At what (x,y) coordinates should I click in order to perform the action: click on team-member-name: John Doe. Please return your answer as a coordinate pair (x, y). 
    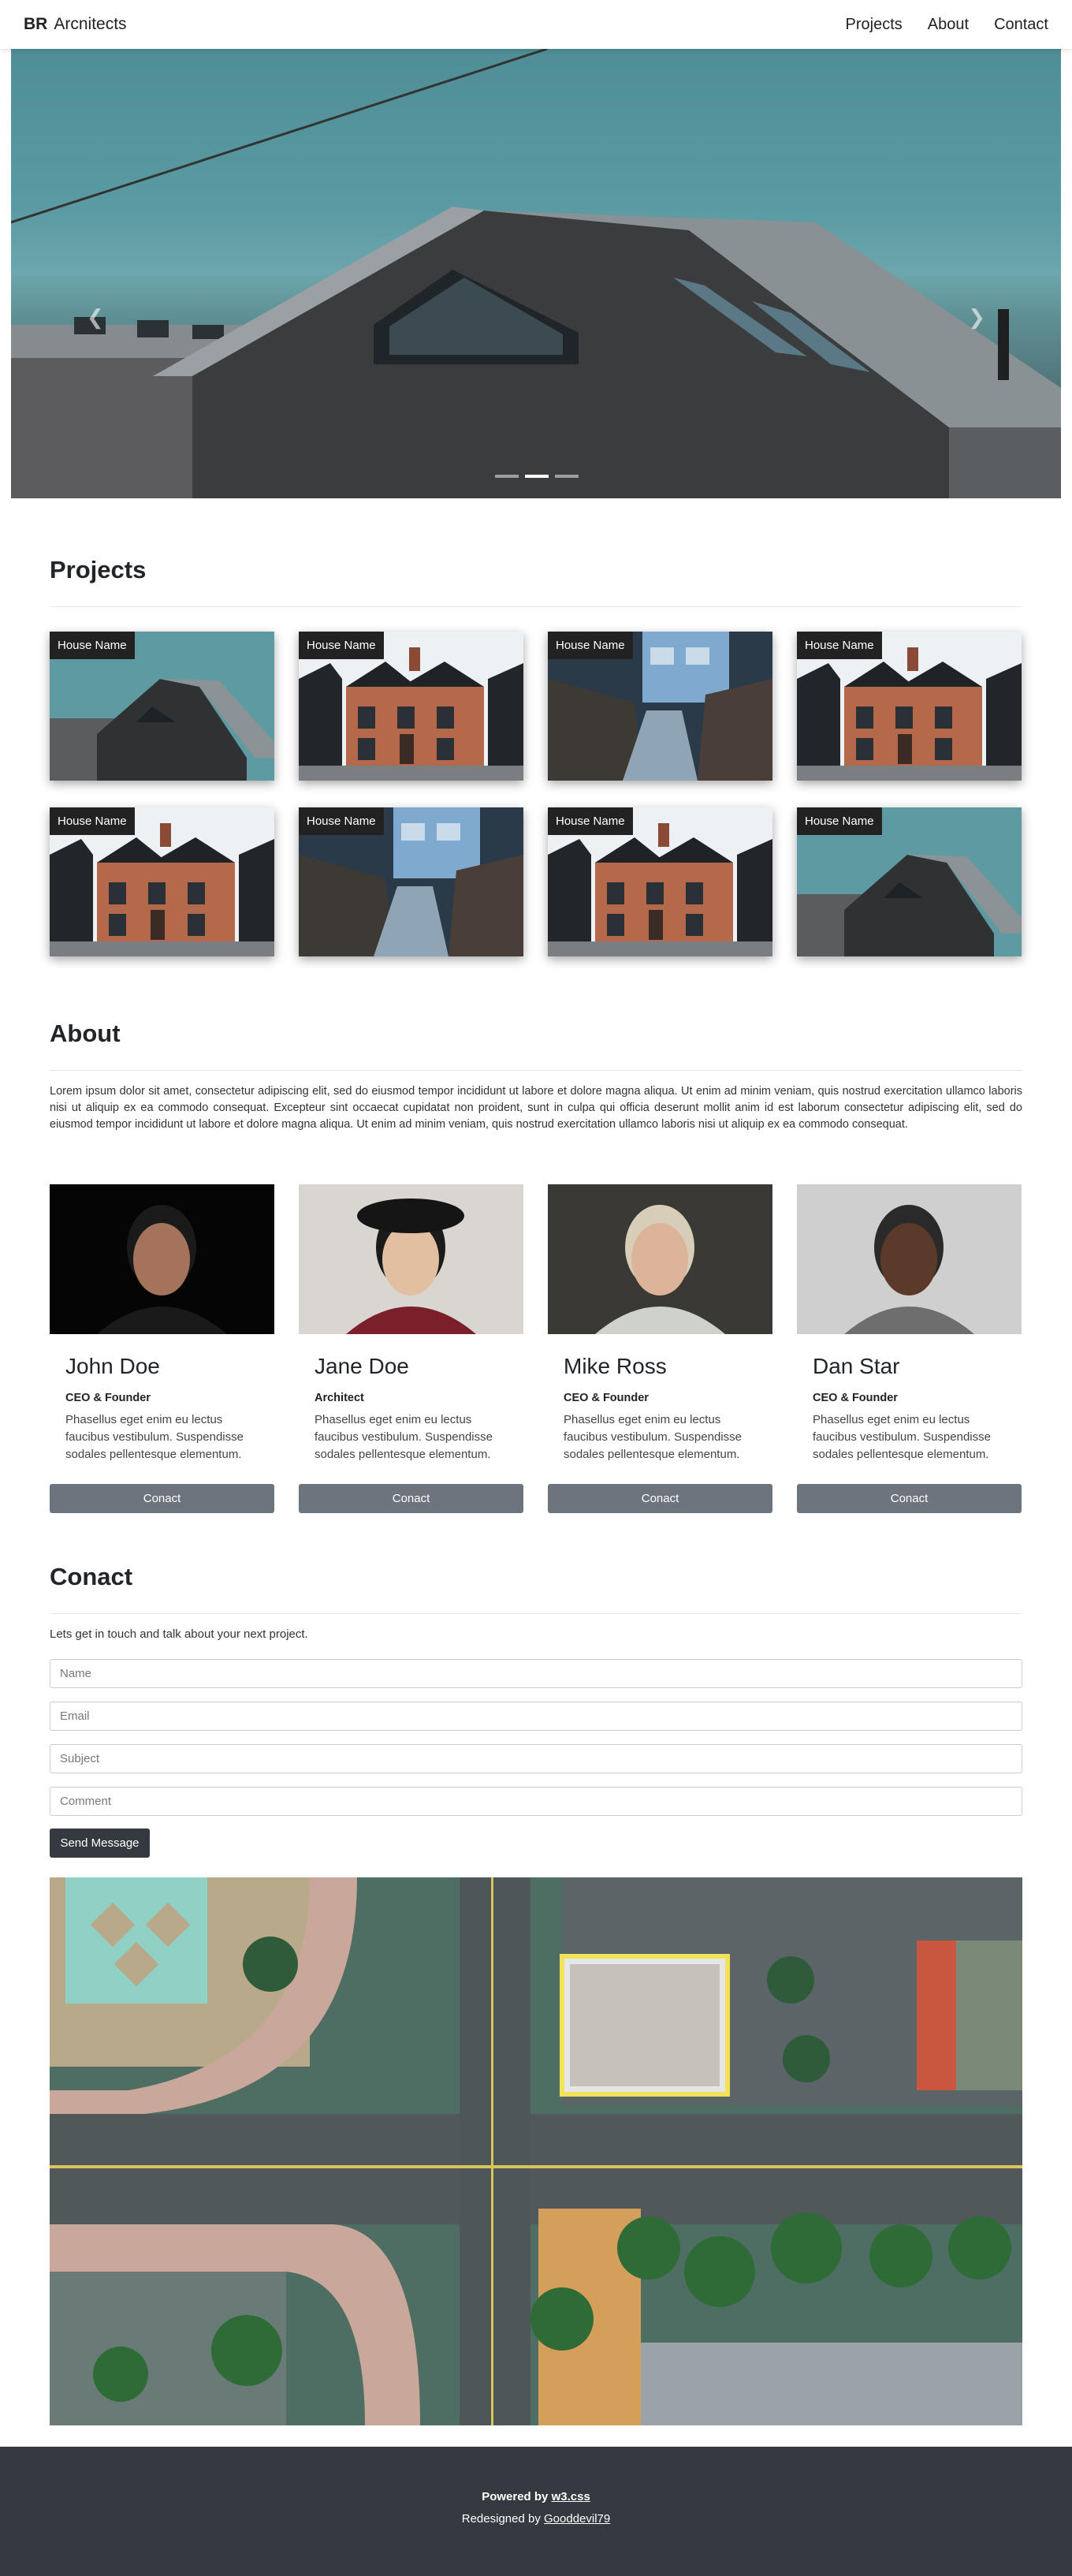
    Looking at the image, I should click on (112, 1366).